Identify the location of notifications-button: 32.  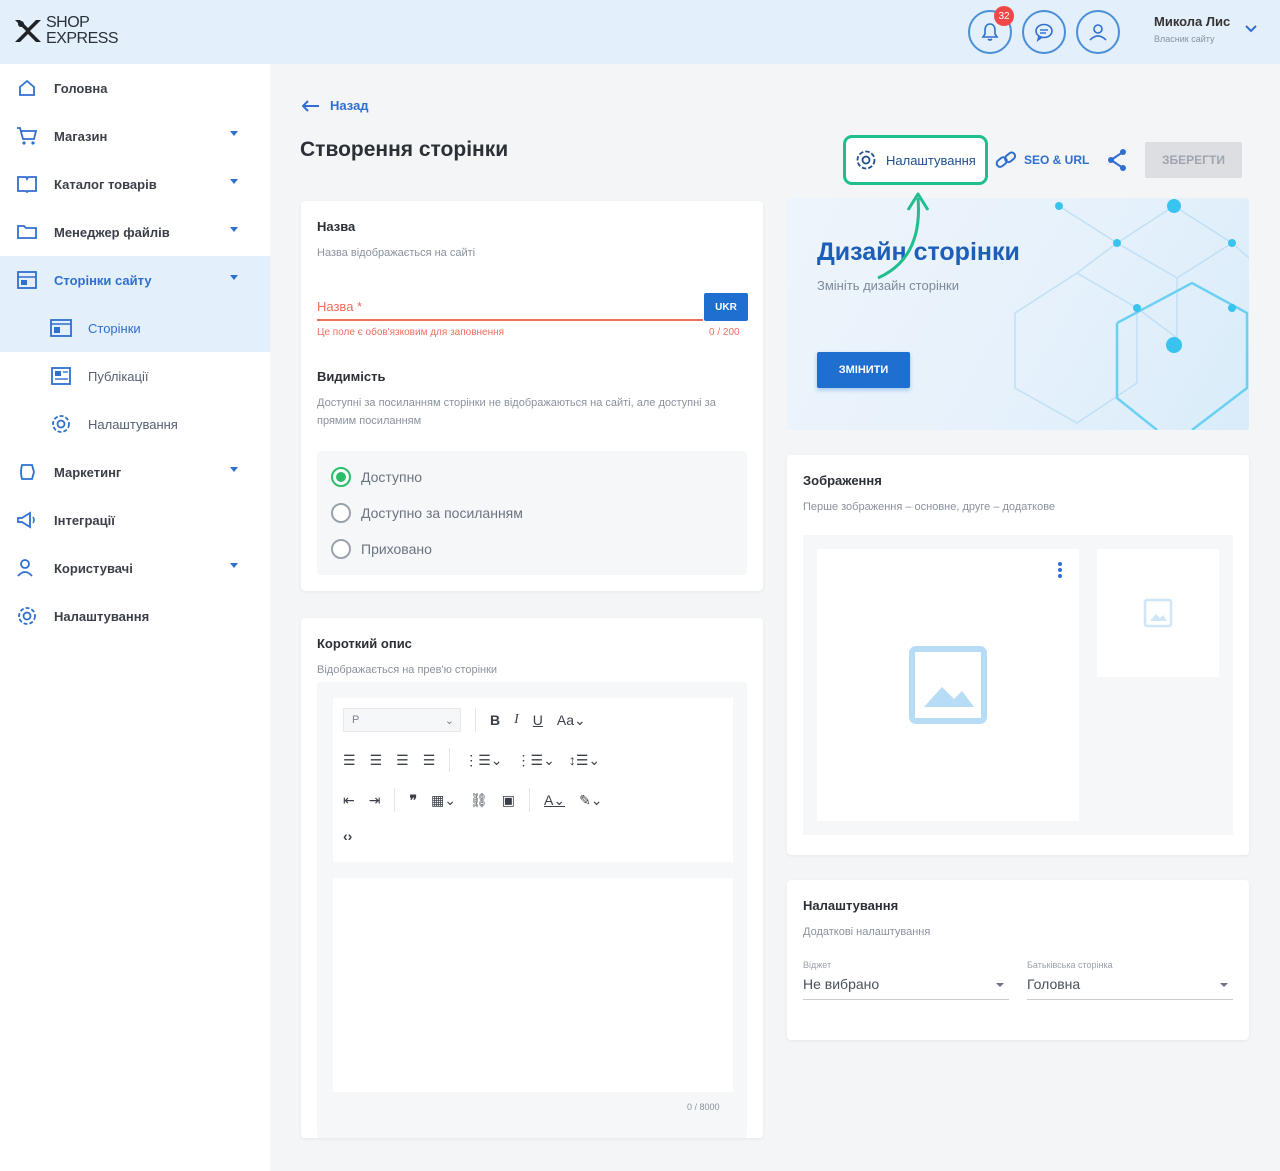
(991, 30).